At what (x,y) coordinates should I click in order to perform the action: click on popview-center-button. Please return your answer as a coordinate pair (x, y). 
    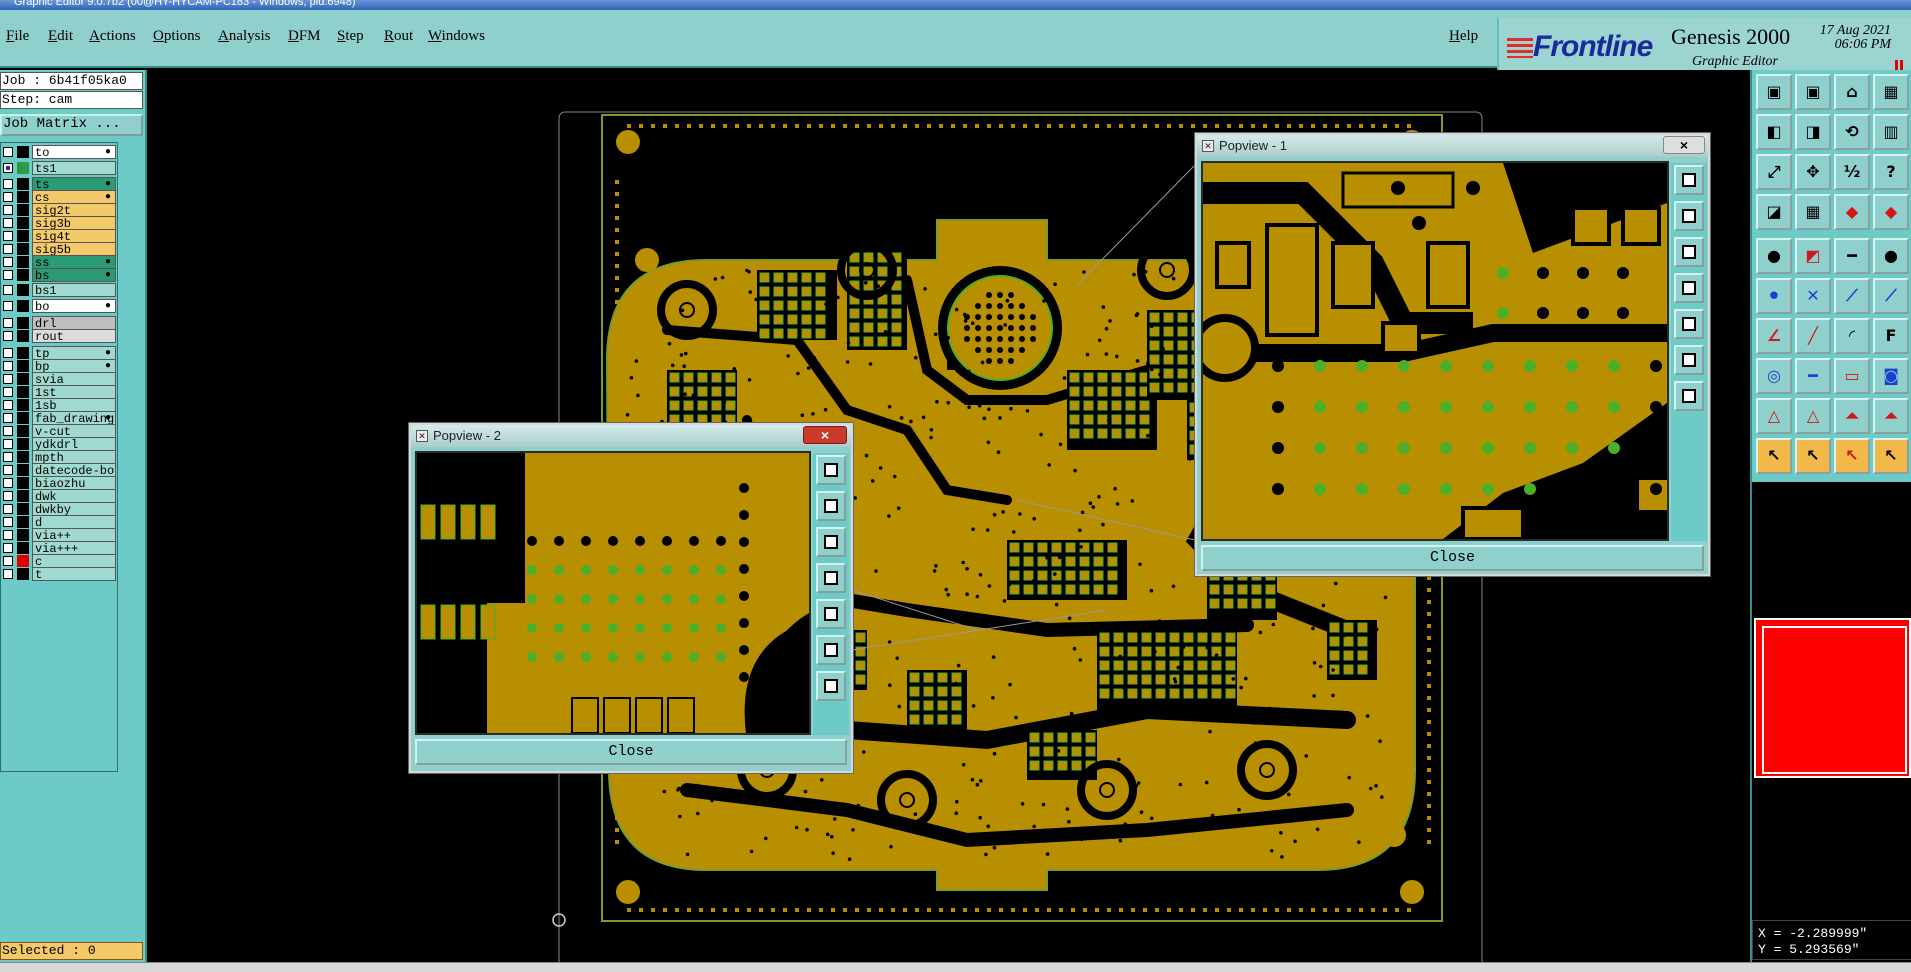
    Looking at the image, I should click on (831, 686).